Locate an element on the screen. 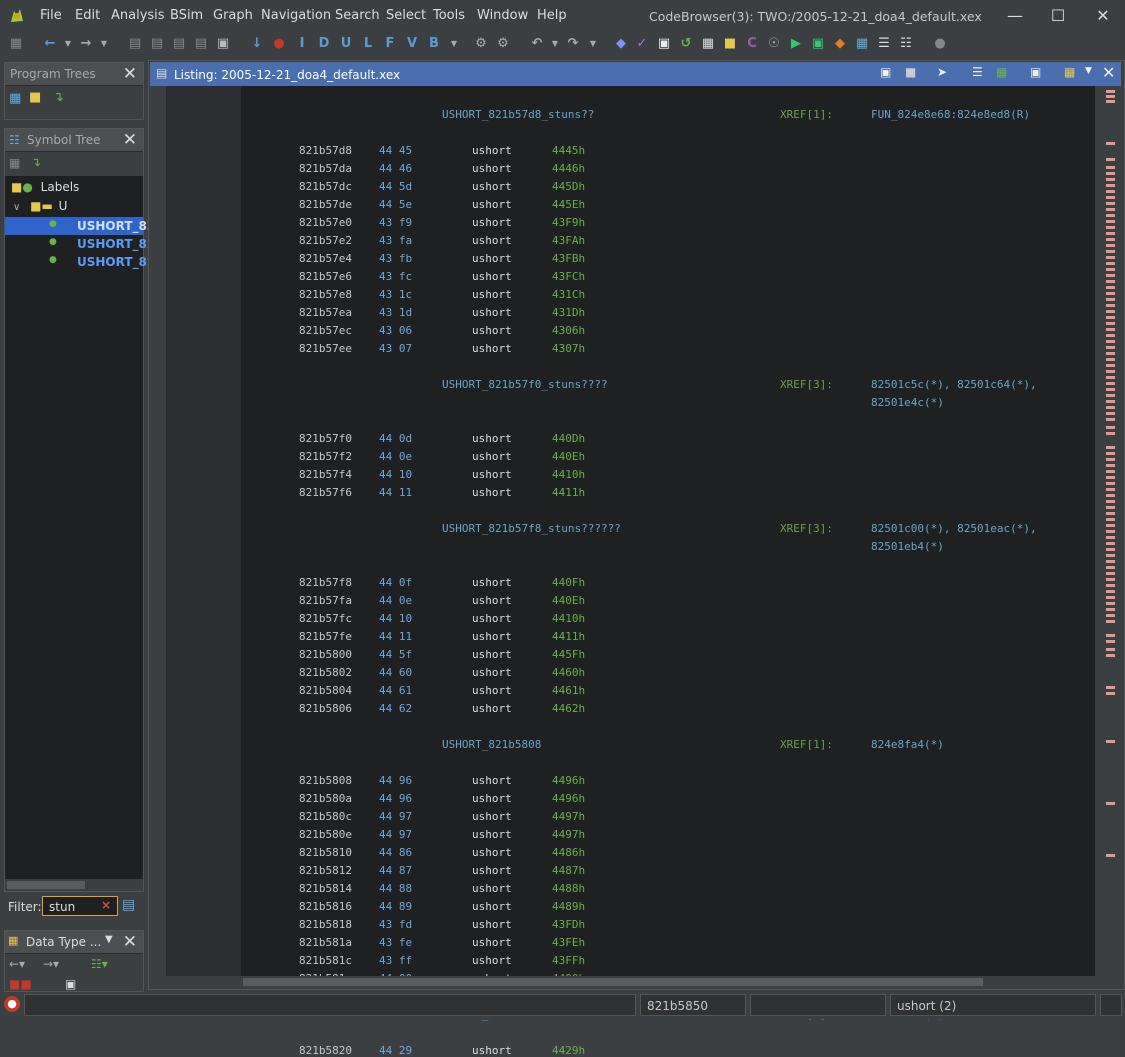 Image resolution: width=1125 pixels, height=1057 pixels. listing-address: 821b57e2 is located at coordinates (325, 240).